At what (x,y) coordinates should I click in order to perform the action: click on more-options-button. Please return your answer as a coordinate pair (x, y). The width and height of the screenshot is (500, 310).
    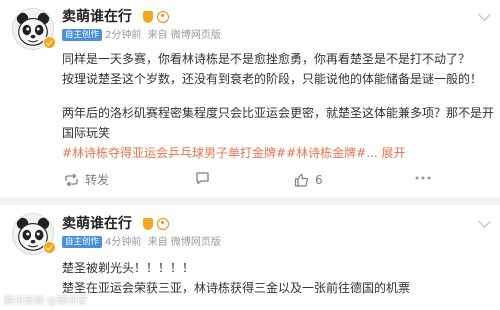
    Looking at the image, I should click on (423, 178).